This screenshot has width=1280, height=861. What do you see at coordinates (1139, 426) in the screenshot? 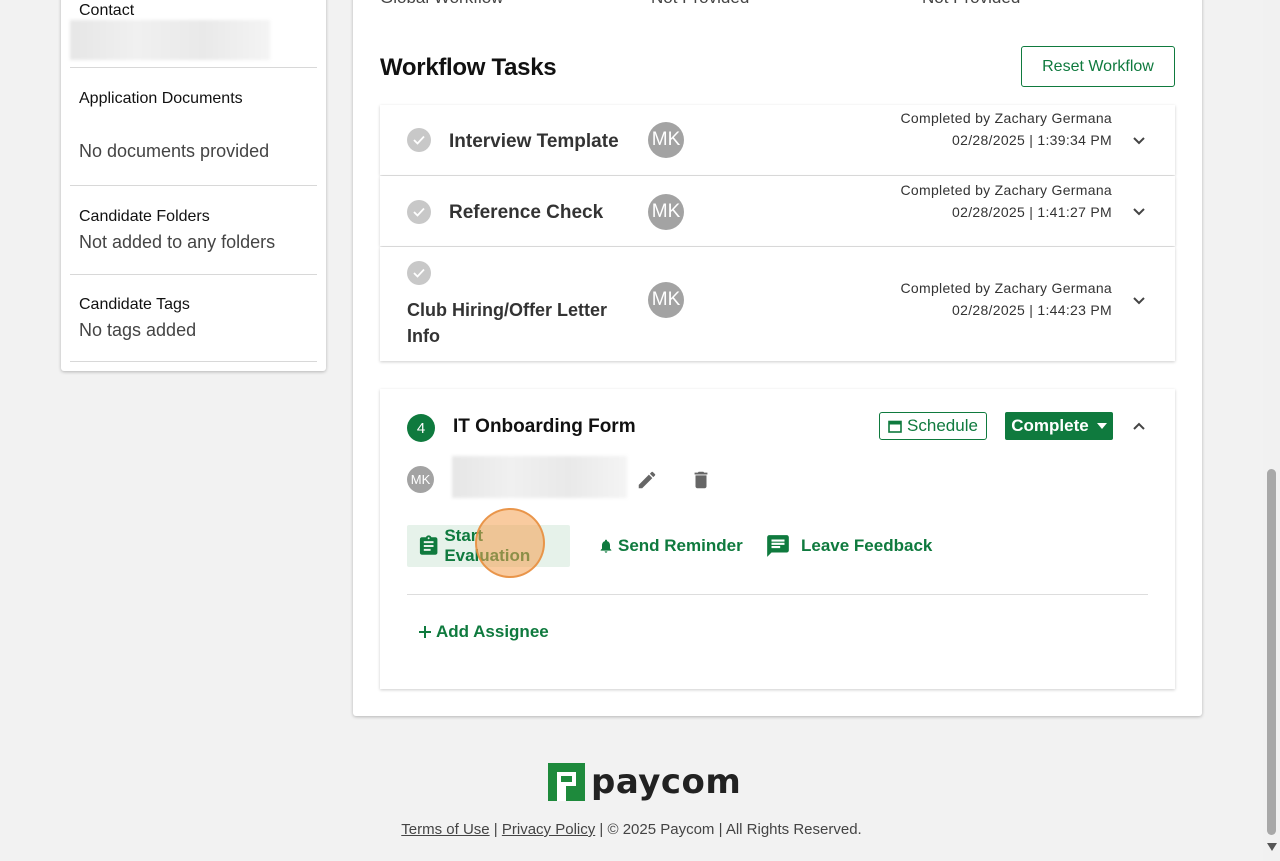
I see `chevron-up-icon` at bounding box center [1139, 426].